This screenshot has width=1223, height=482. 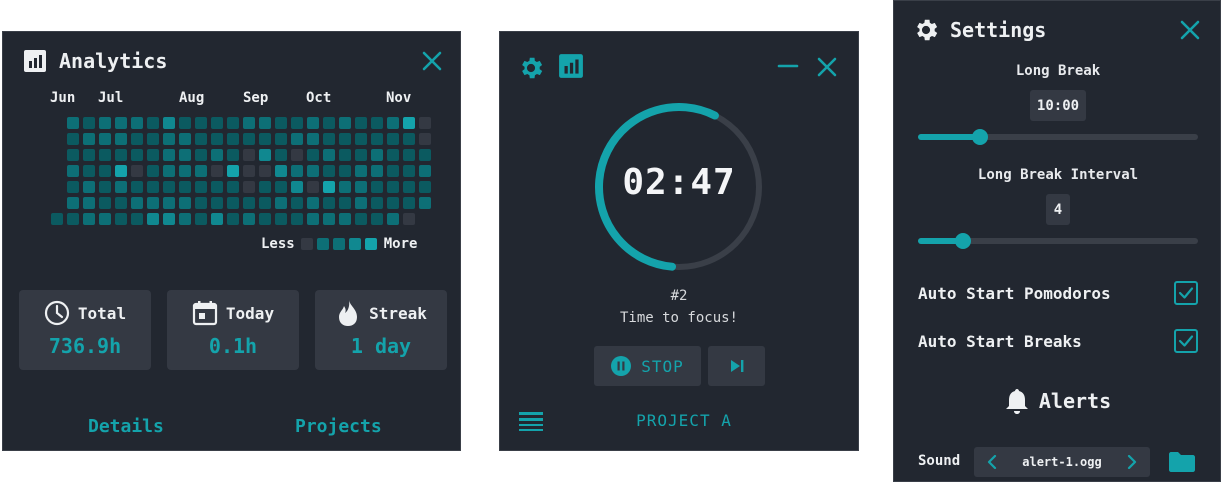 I want to click on skip-icon, so click(x=736, y=366).